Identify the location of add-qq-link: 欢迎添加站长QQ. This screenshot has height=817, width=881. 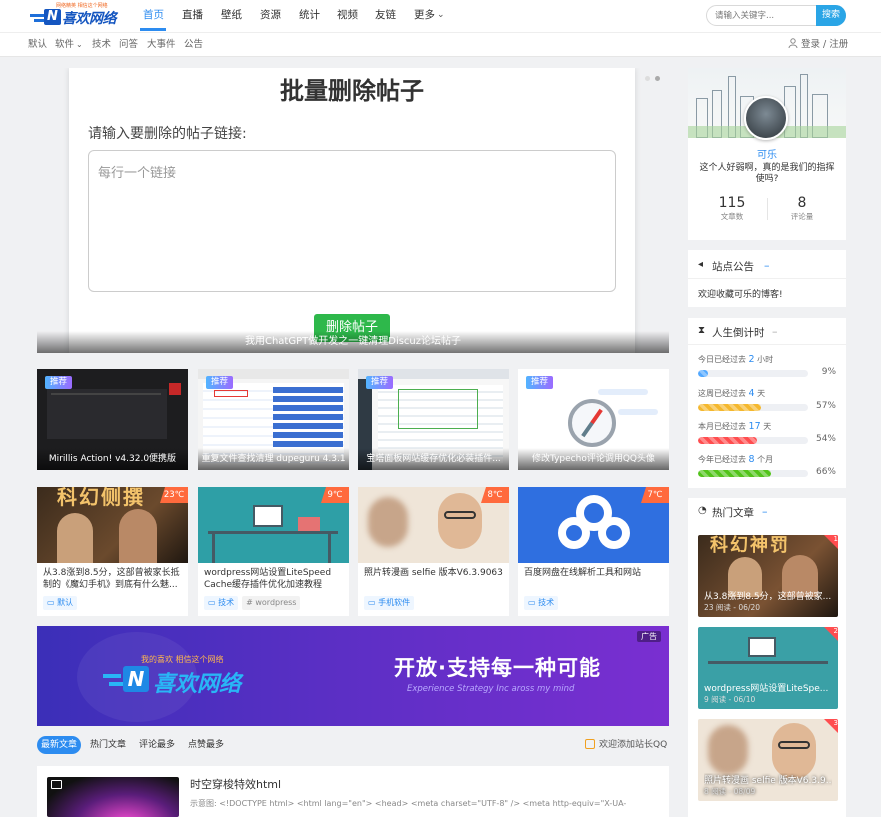
(633, 745).